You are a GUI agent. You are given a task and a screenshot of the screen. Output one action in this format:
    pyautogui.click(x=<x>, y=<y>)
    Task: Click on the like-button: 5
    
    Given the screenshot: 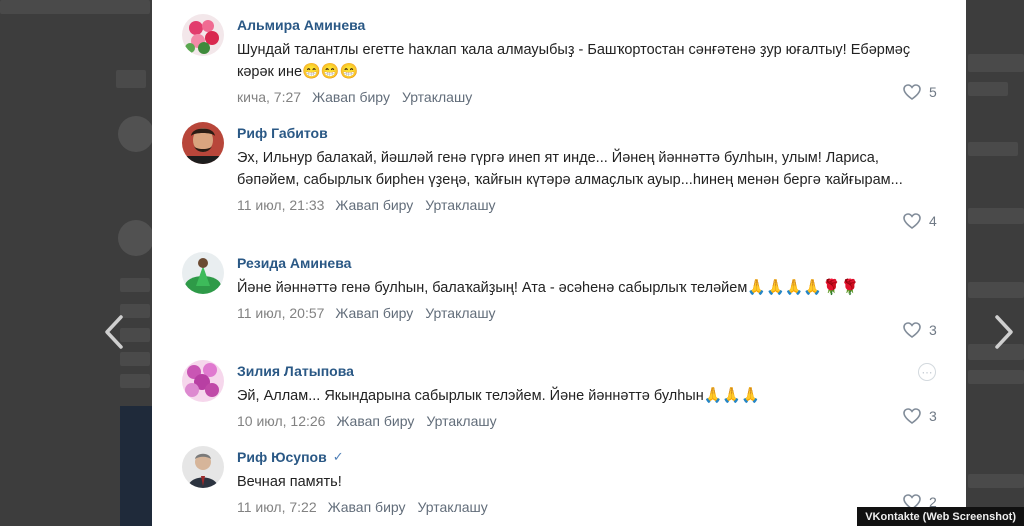 What is the action you would take?
    pyautogui.click(x=920, y=92)
    